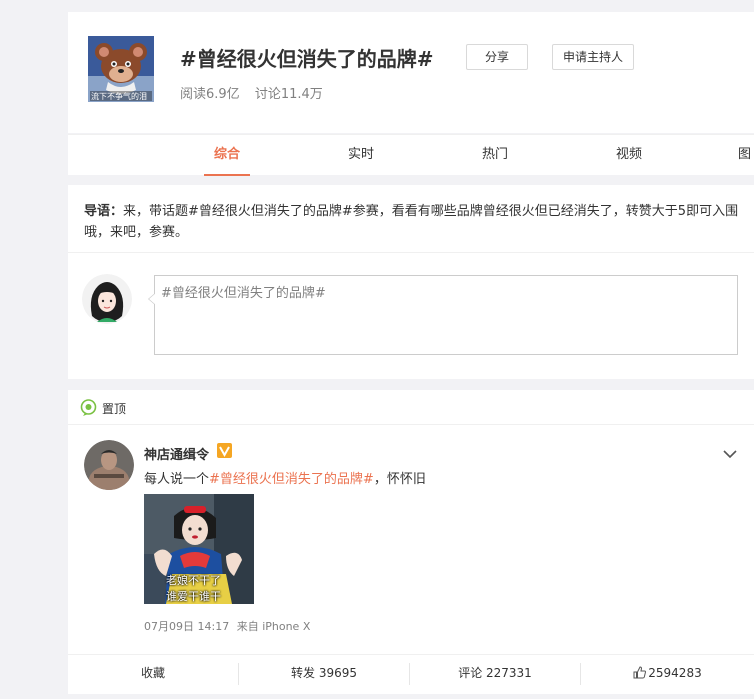  What do you see at coordinates (193, 580) in the screenshot?
I see `image-caption-1: 老娘不干了` at bounding box center [193, 580].